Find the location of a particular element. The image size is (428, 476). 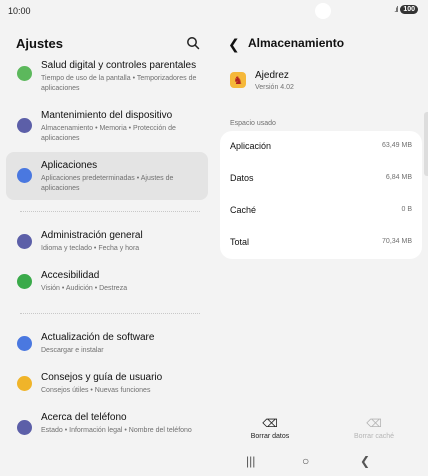

section-label: Espacio usado is located at coordinates (253, 123).